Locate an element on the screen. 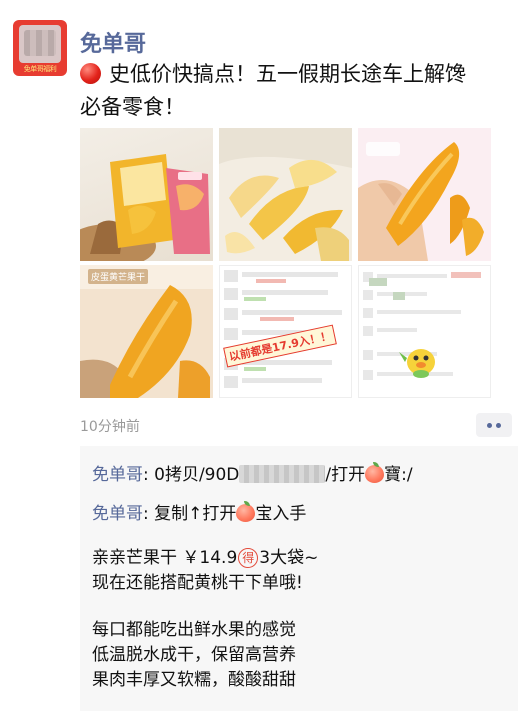  post-title: 史低价快搞点！五一假期长途车上解馋 必备零食！ is located at coordinates (295, 91).